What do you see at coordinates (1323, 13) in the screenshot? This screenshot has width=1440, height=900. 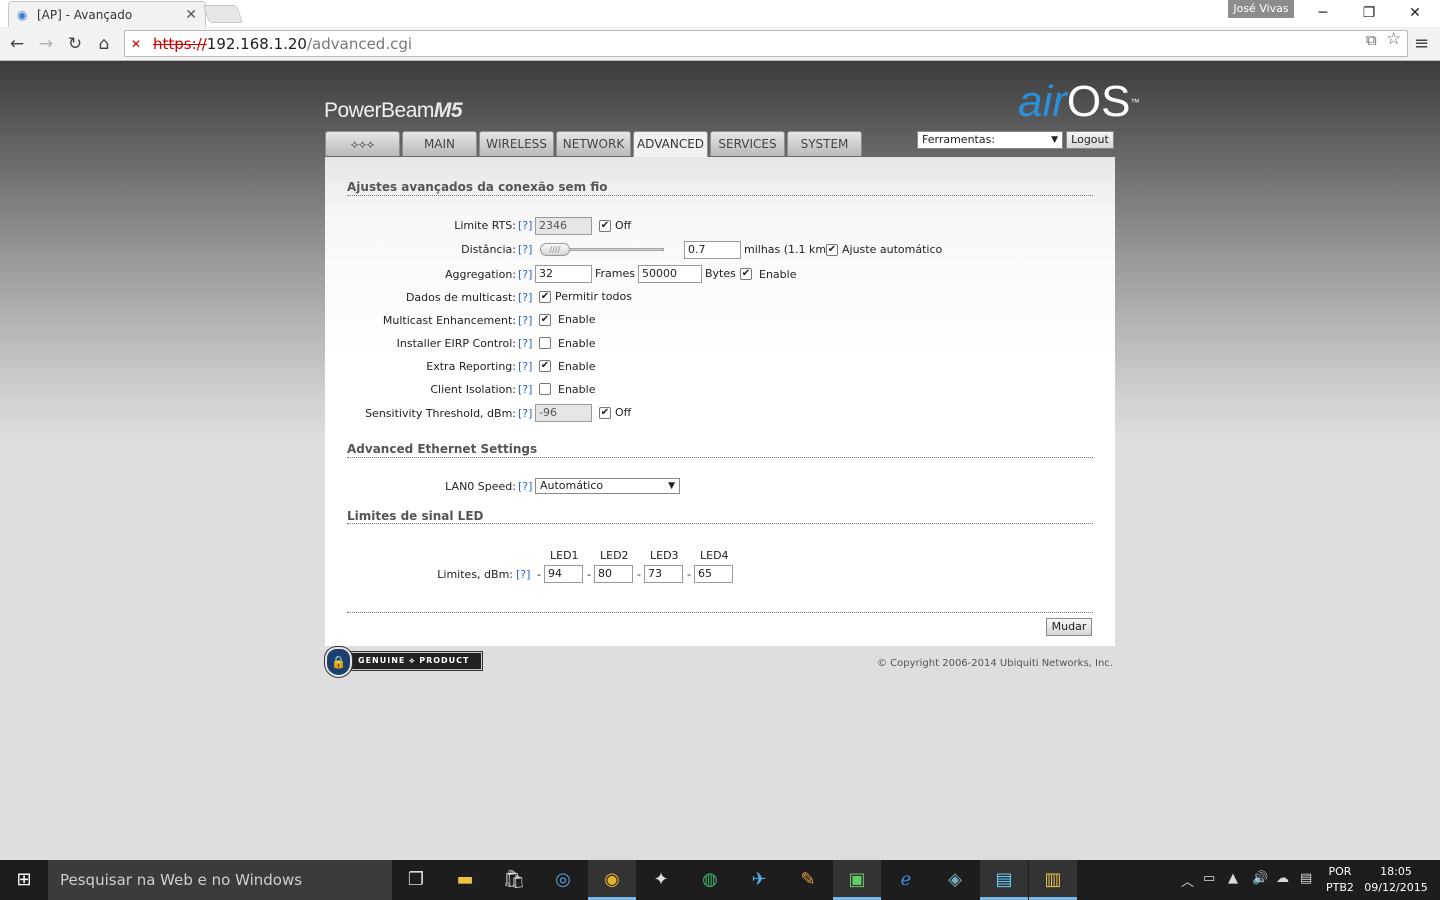 I see `minimize-icon: ─` at bounding box center [1323, 13].